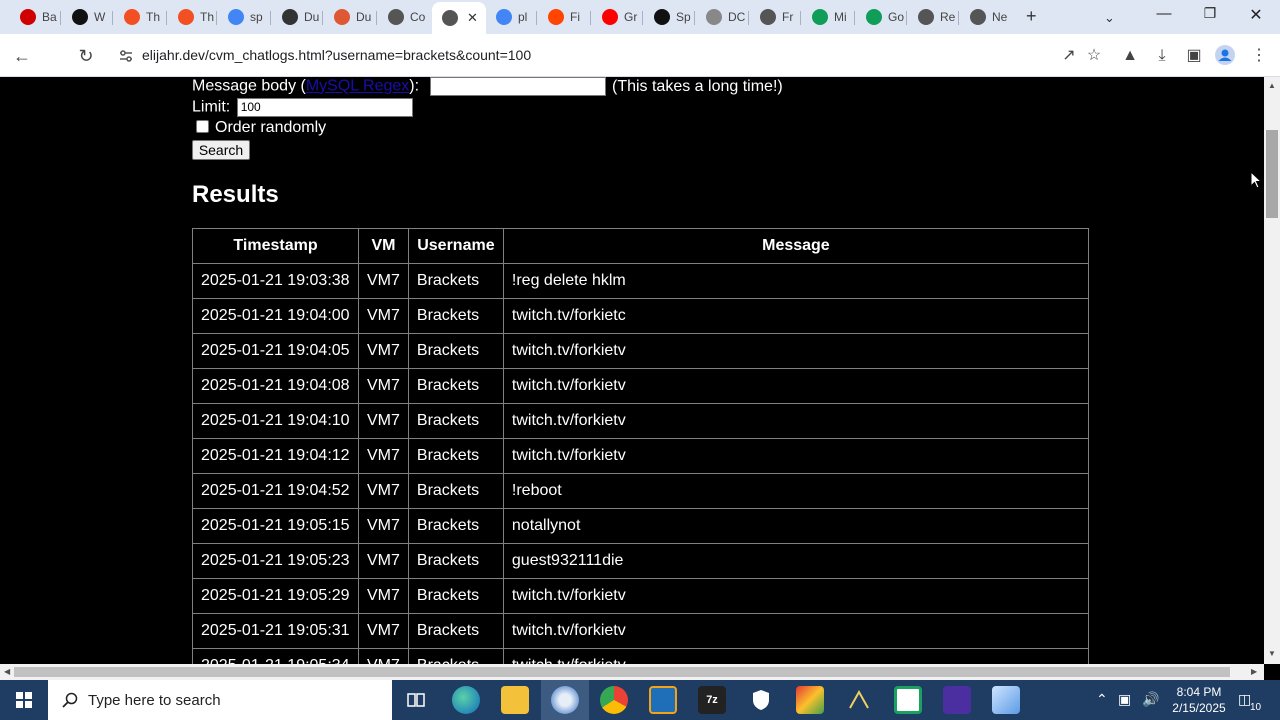 Image resolution: width=1280 pixels, height=720 pixels. What do you see at coordinates (1259, 56) in the screenshot?
I see `browser-menu-icon: ⋮` at bounding box center [1259, 56].